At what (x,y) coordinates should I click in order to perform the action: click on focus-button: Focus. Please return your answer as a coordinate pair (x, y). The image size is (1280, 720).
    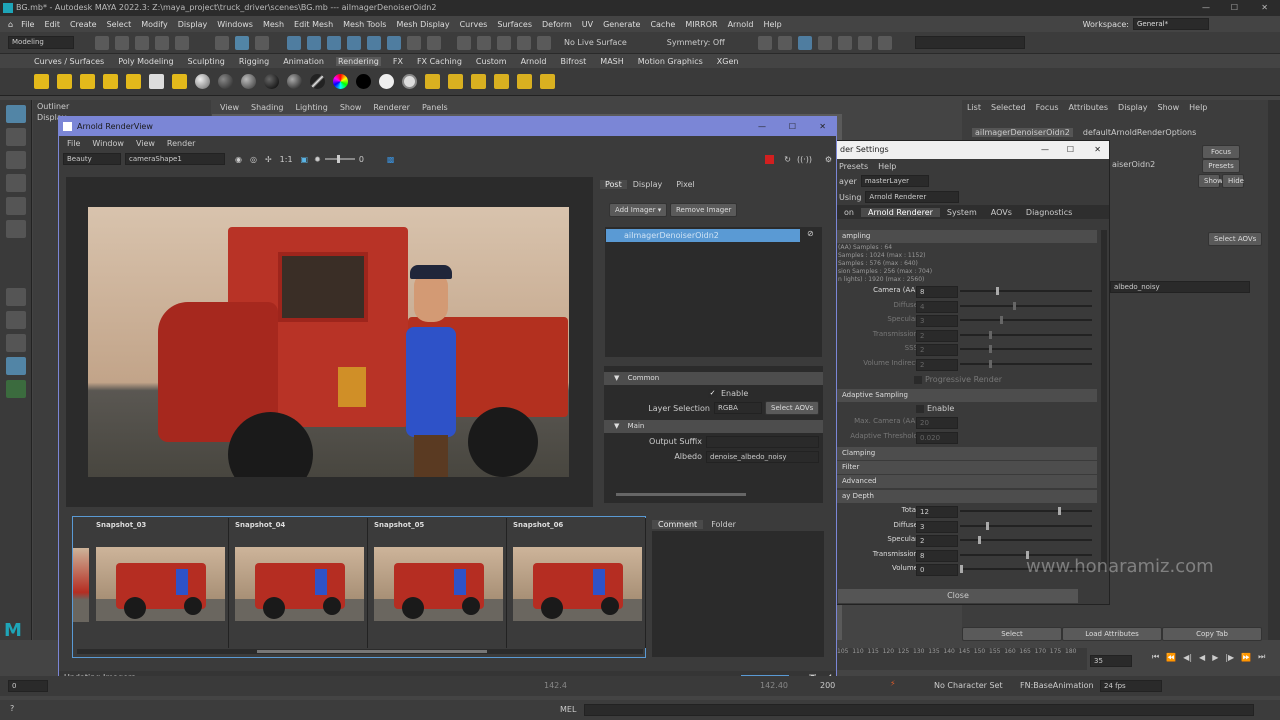
    Looking at the image, I should click on (1221, 152).